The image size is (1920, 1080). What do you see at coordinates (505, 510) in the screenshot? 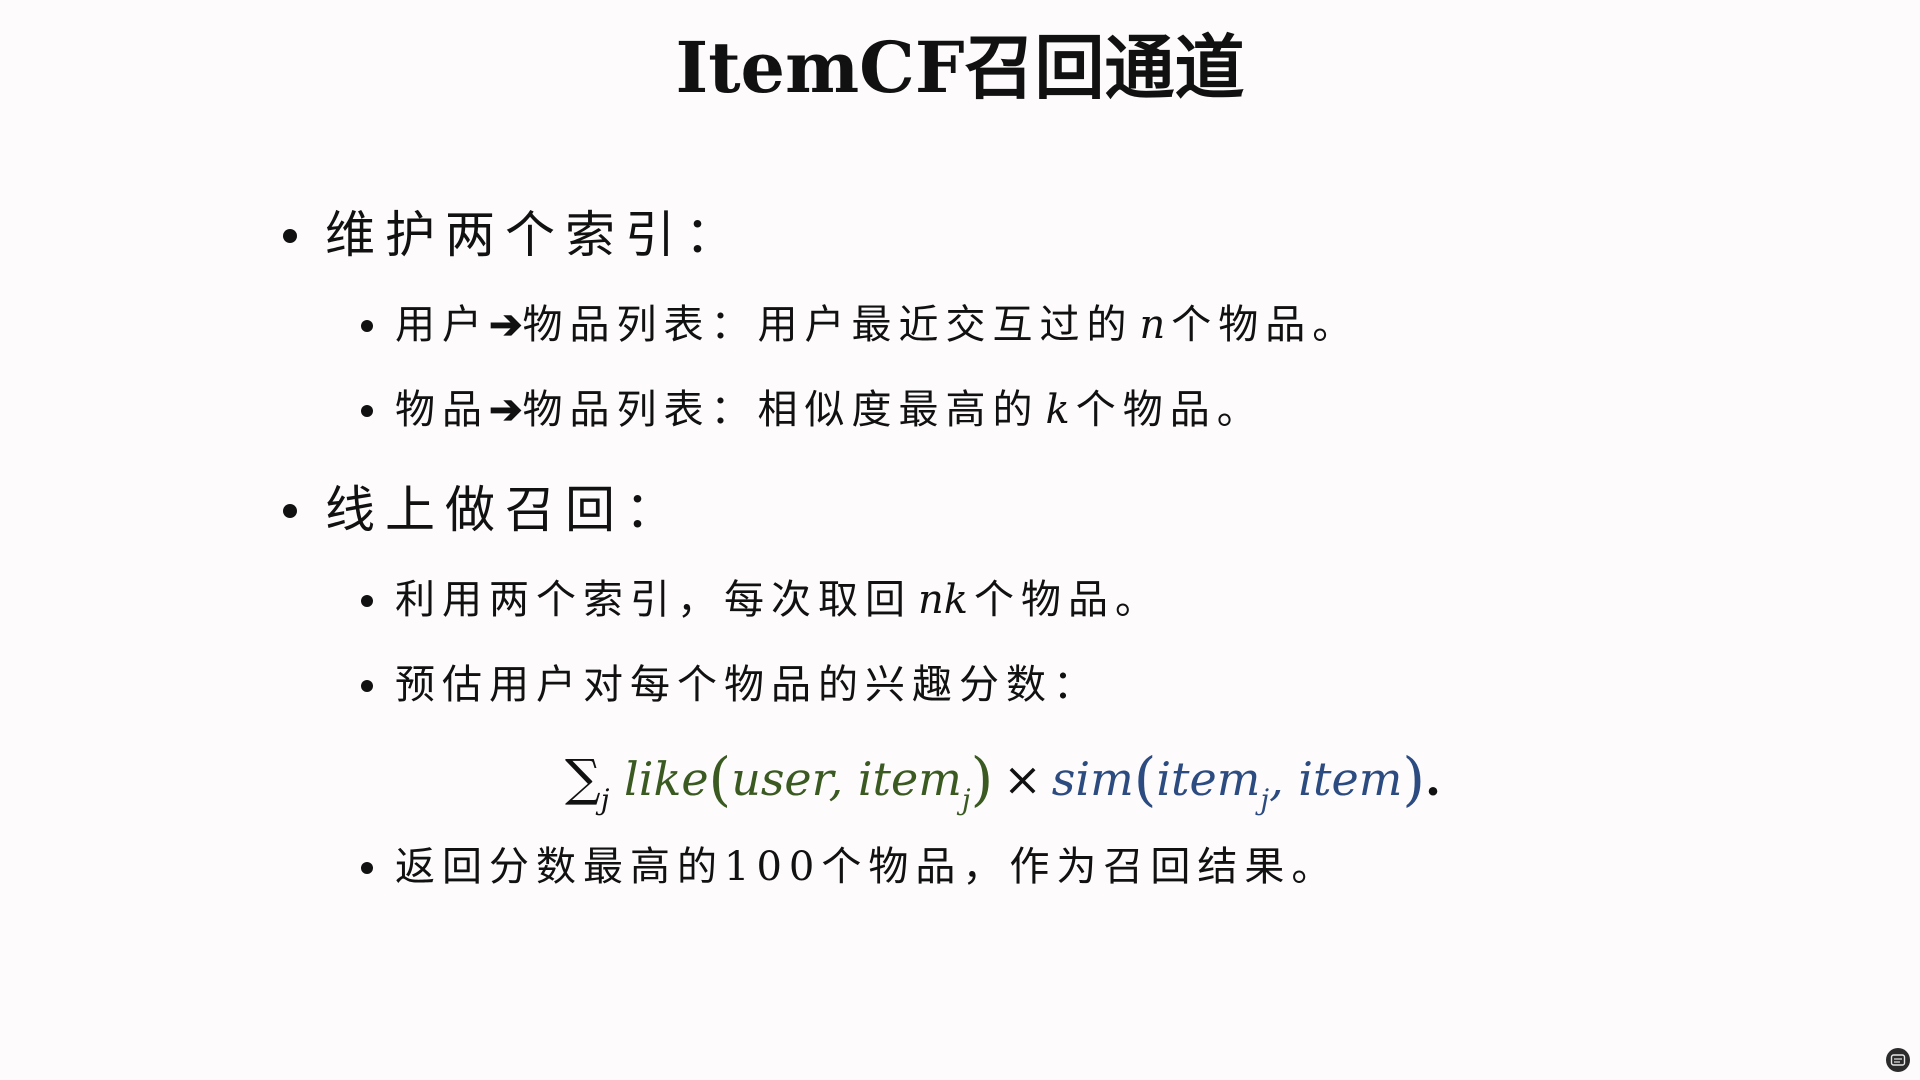
I see `section-heading-text: 线上做召回：` at bounding box center [505, 510].